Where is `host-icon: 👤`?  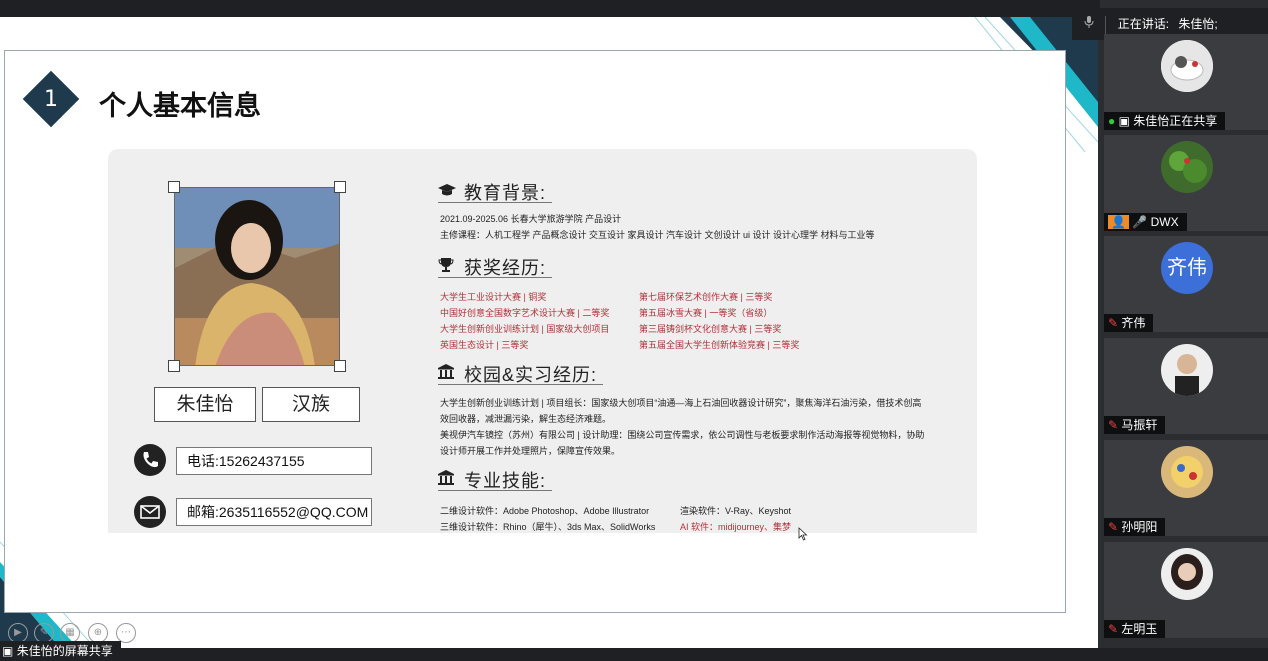 host-icon: 👤 is located at coordinates (1118, 222).